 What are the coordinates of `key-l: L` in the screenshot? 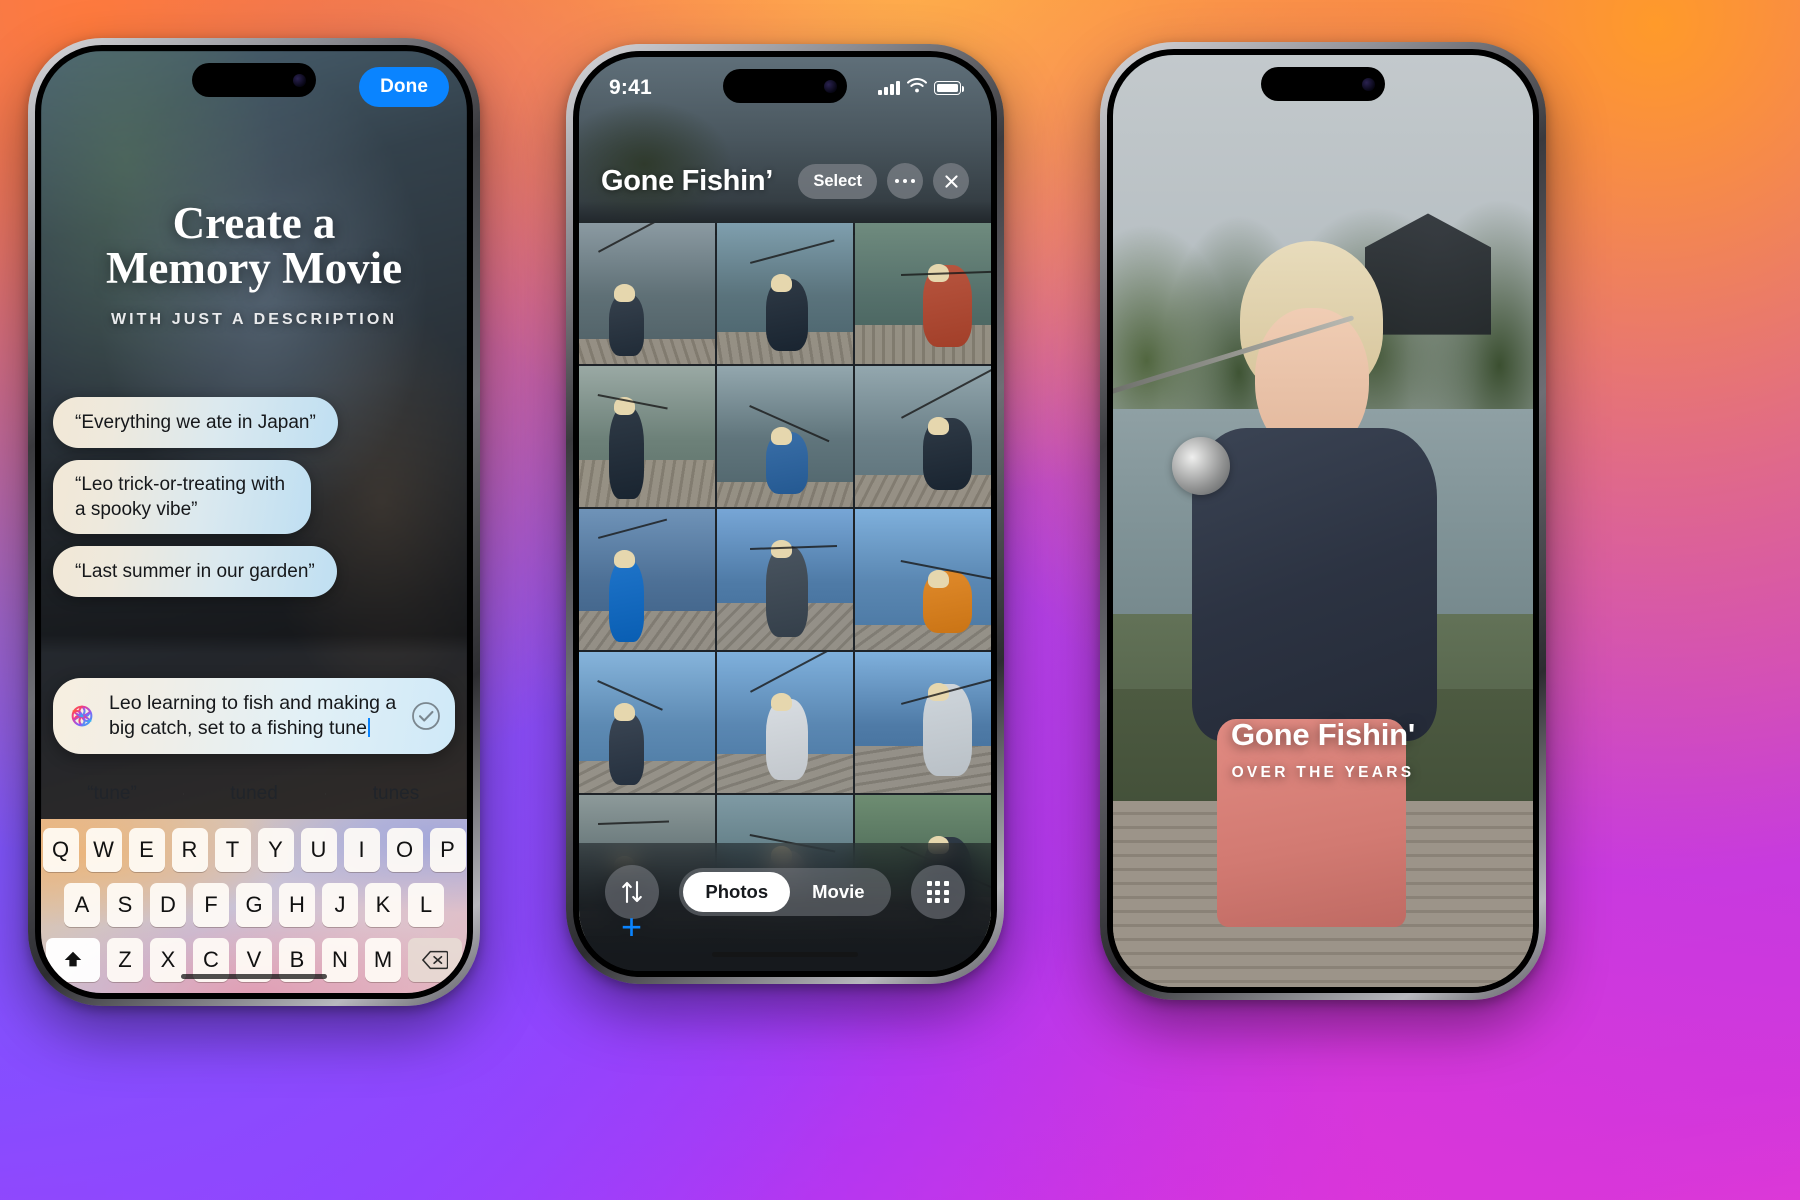 It's located at (426, 905).